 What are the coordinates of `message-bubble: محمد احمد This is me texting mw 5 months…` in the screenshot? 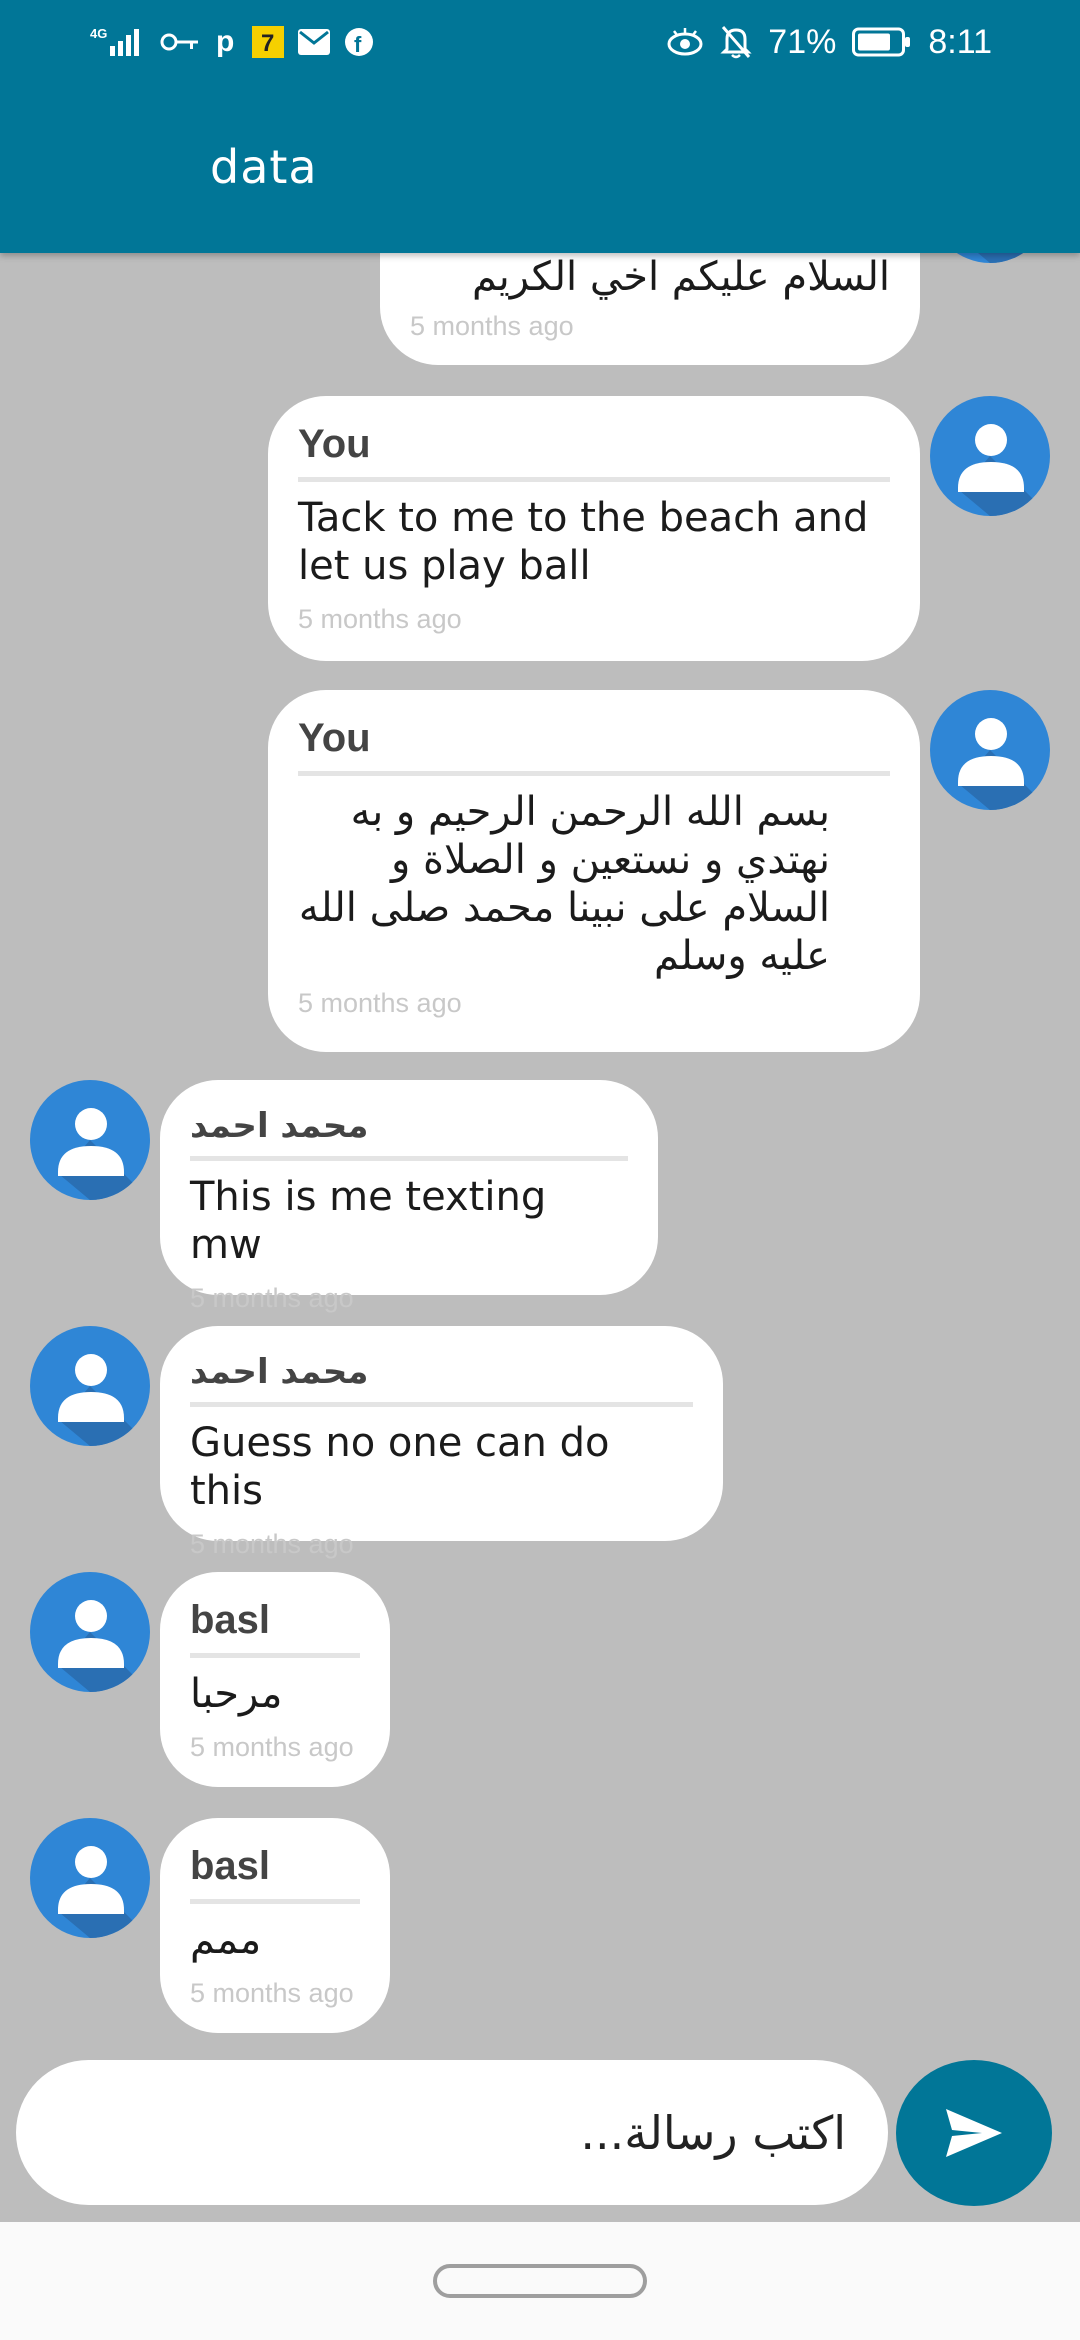 It's located at (409, 1196).